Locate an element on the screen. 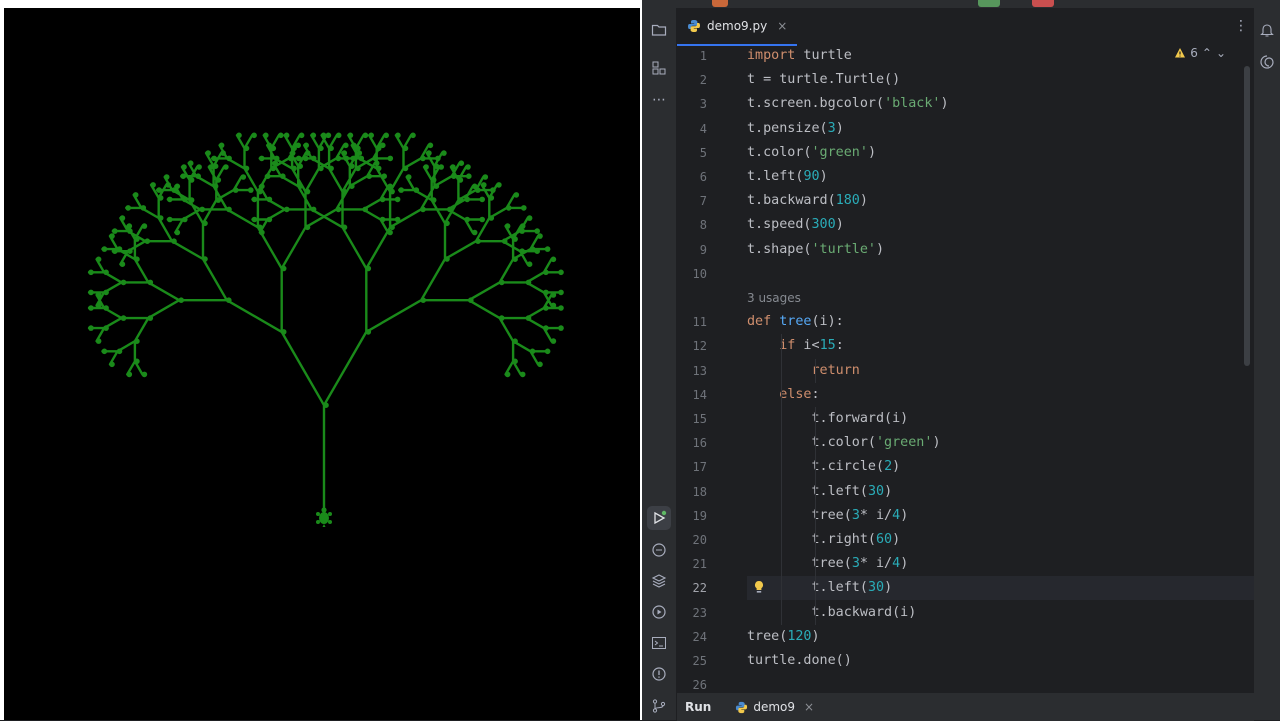  line-number: 24 is located at coordinates (699, 636).